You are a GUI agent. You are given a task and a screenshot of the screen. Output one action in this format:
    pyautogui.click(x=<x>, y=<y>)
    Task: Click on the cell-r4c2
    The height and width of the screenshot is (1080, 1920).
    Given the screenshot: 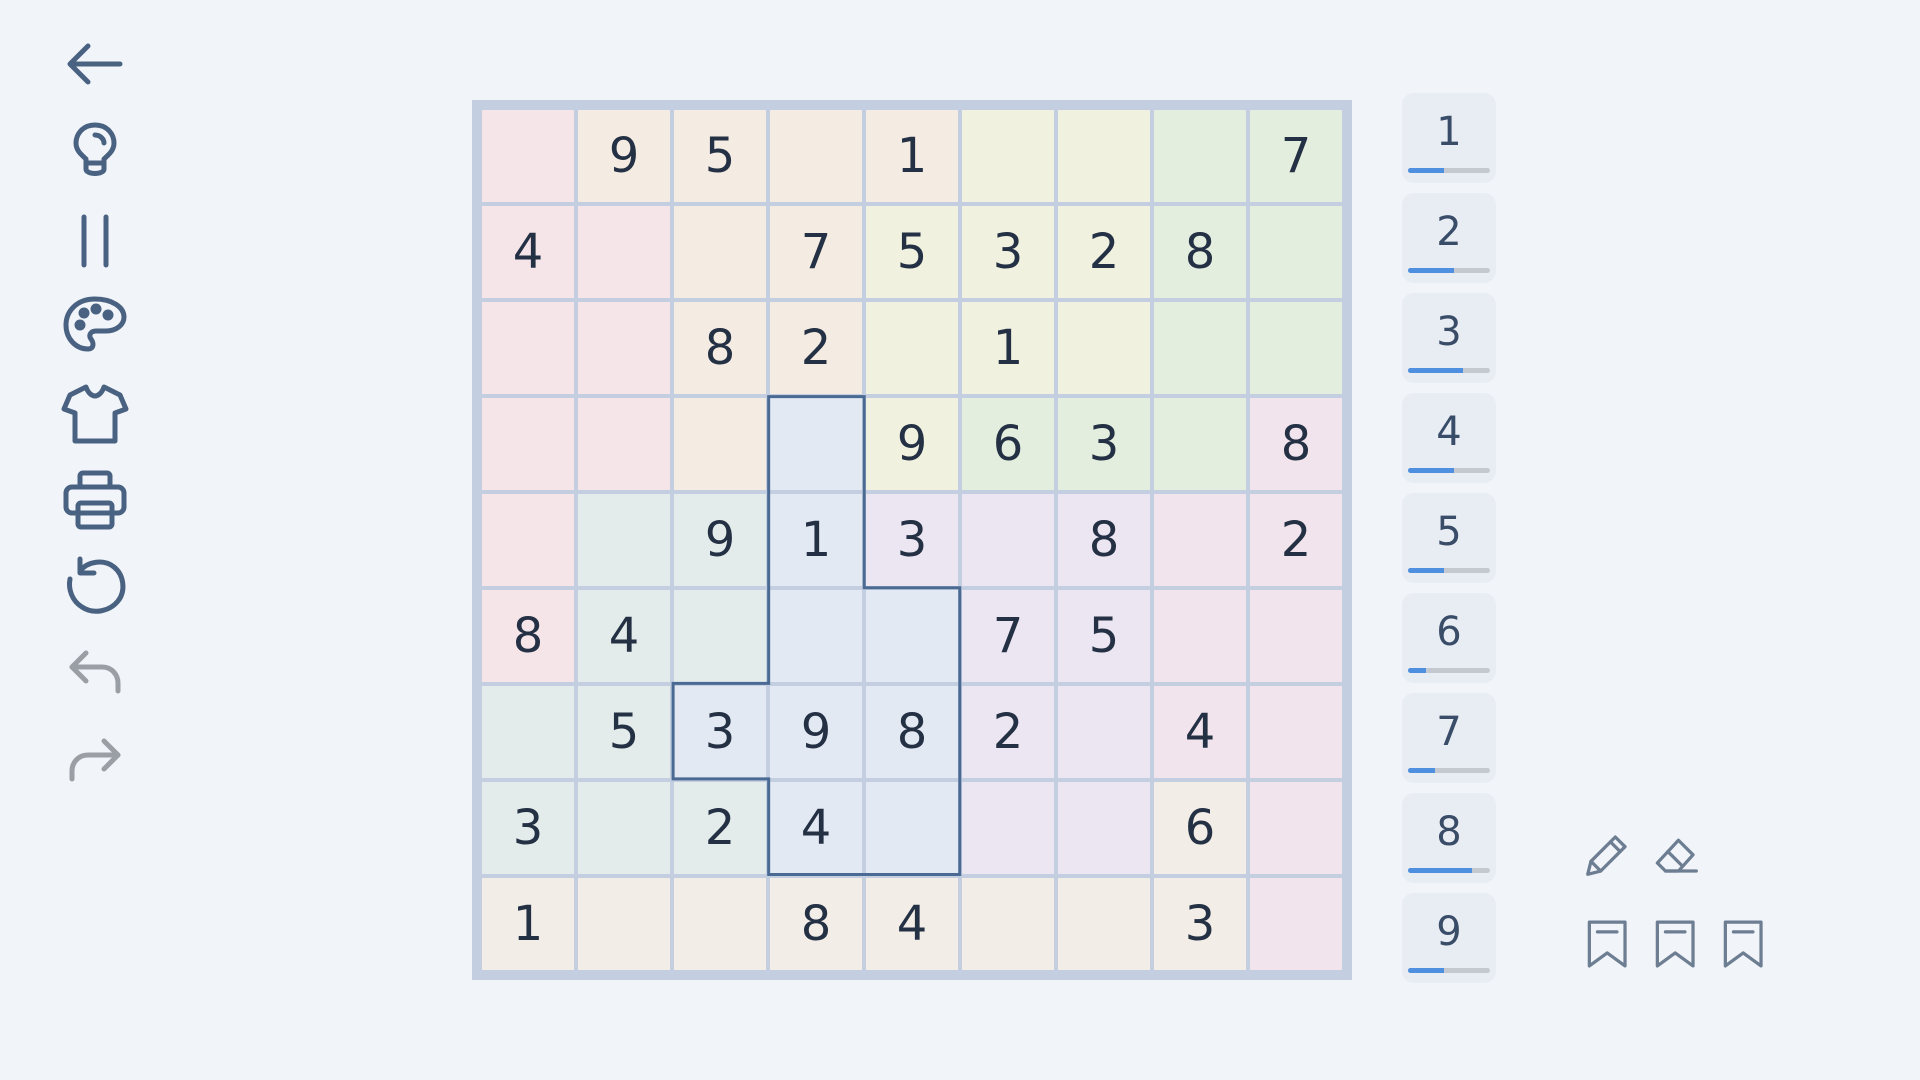 What is the action you would take?
    pyautogui.click(x=624, y=444)
    